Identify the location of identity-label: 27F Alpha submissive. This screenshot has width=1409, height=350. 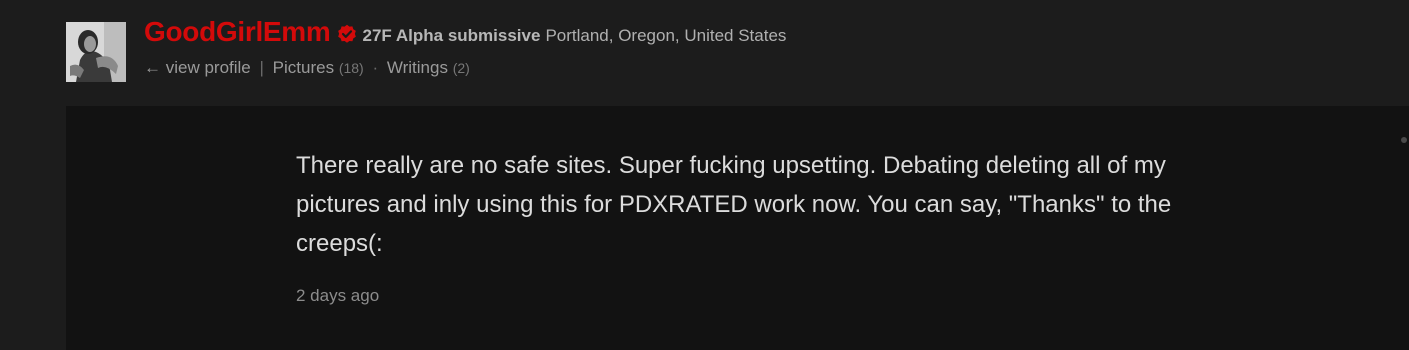
(451, 35).